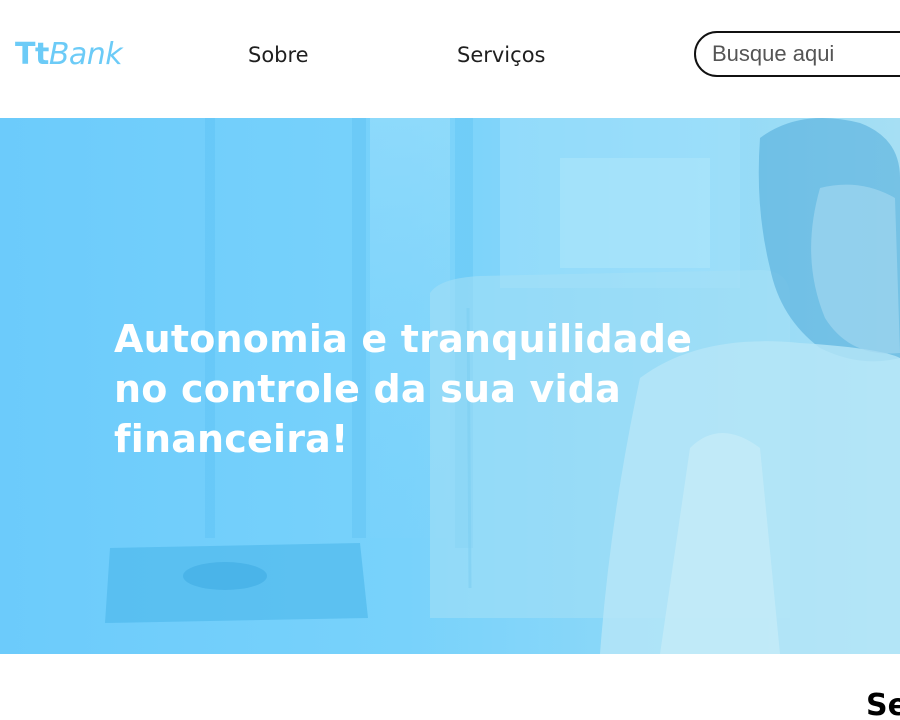 This screenshot has height=720, width=900. Describe the element at coordinates (32, 54) in the screenshot. I see `logo-text-primary: Tt` at that location.